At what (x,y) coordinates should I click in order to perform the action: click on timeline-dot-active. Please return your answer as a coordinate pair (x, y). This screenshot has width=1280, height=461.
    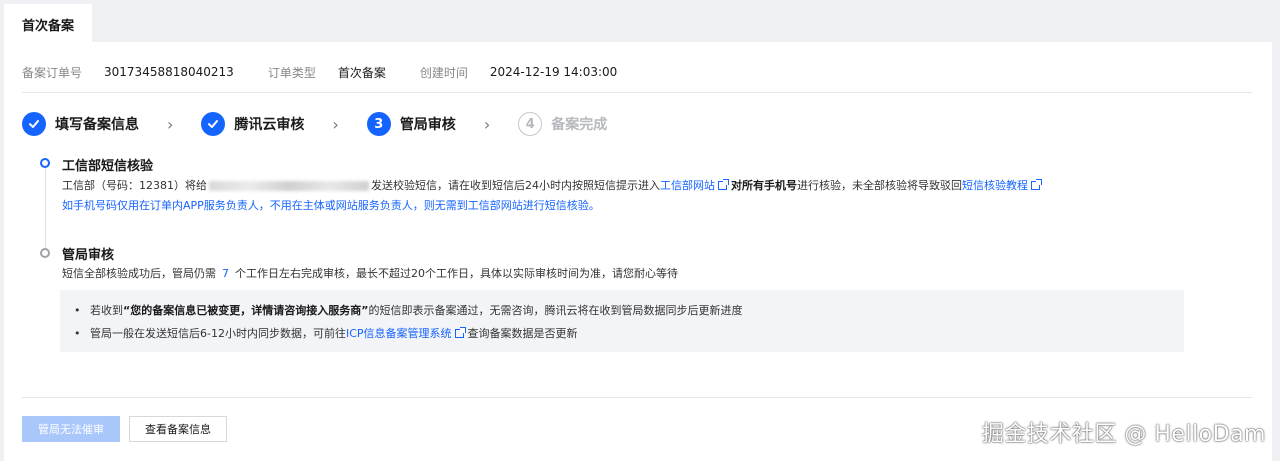
    Looking at the image, I should click on (45, 163).